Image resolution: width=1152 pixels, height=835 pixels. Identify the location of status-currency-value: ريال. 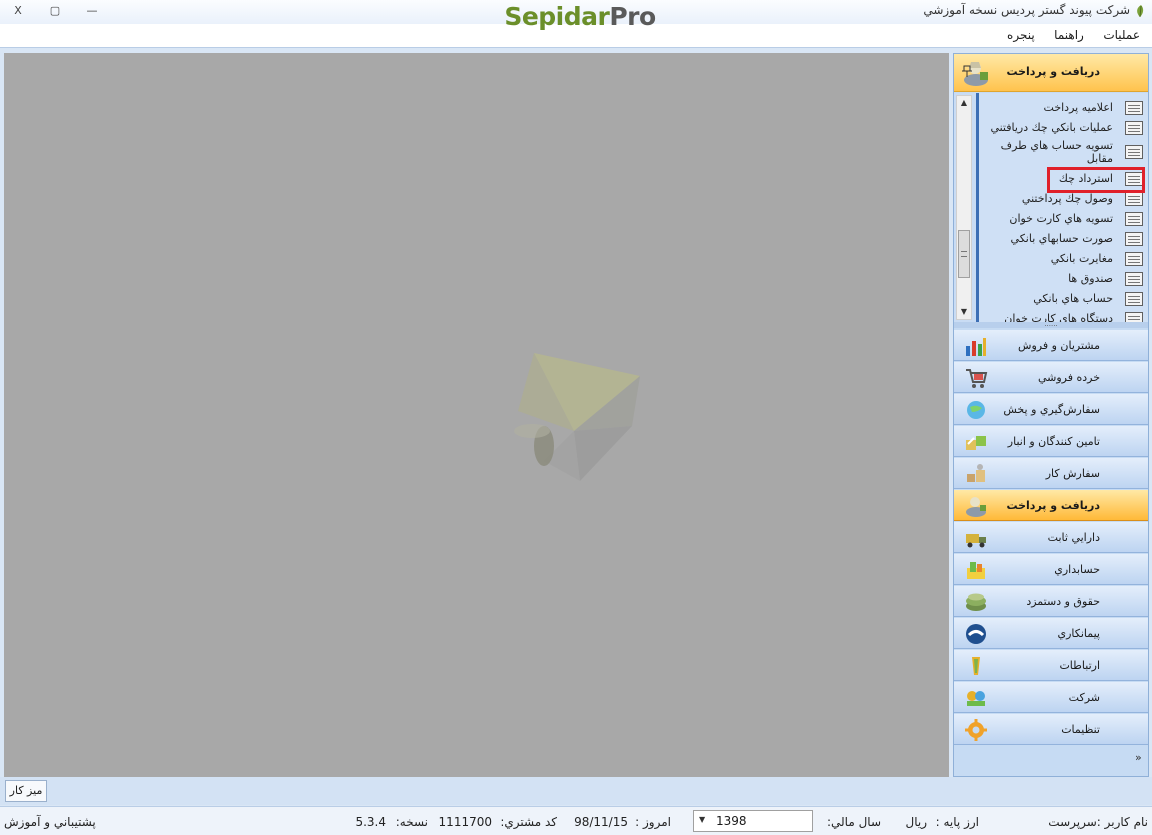
(916, 822).